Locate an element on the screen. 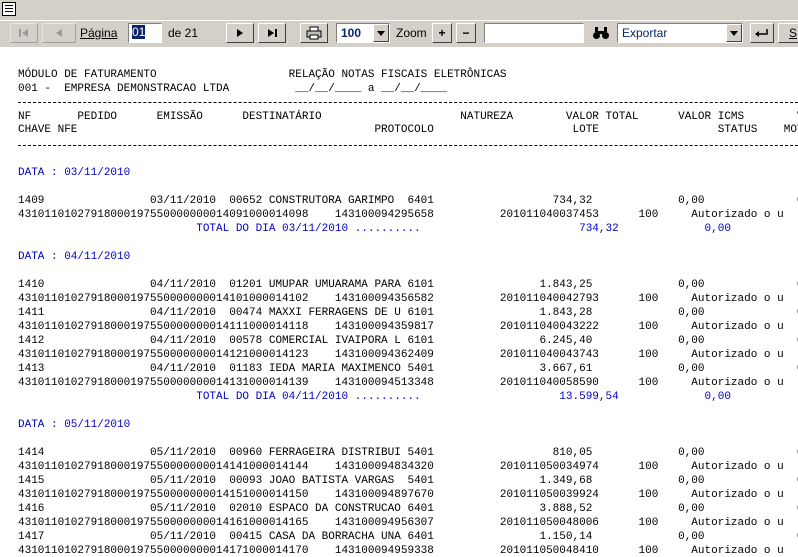  next-page-button is located at coordinates (240, 33).